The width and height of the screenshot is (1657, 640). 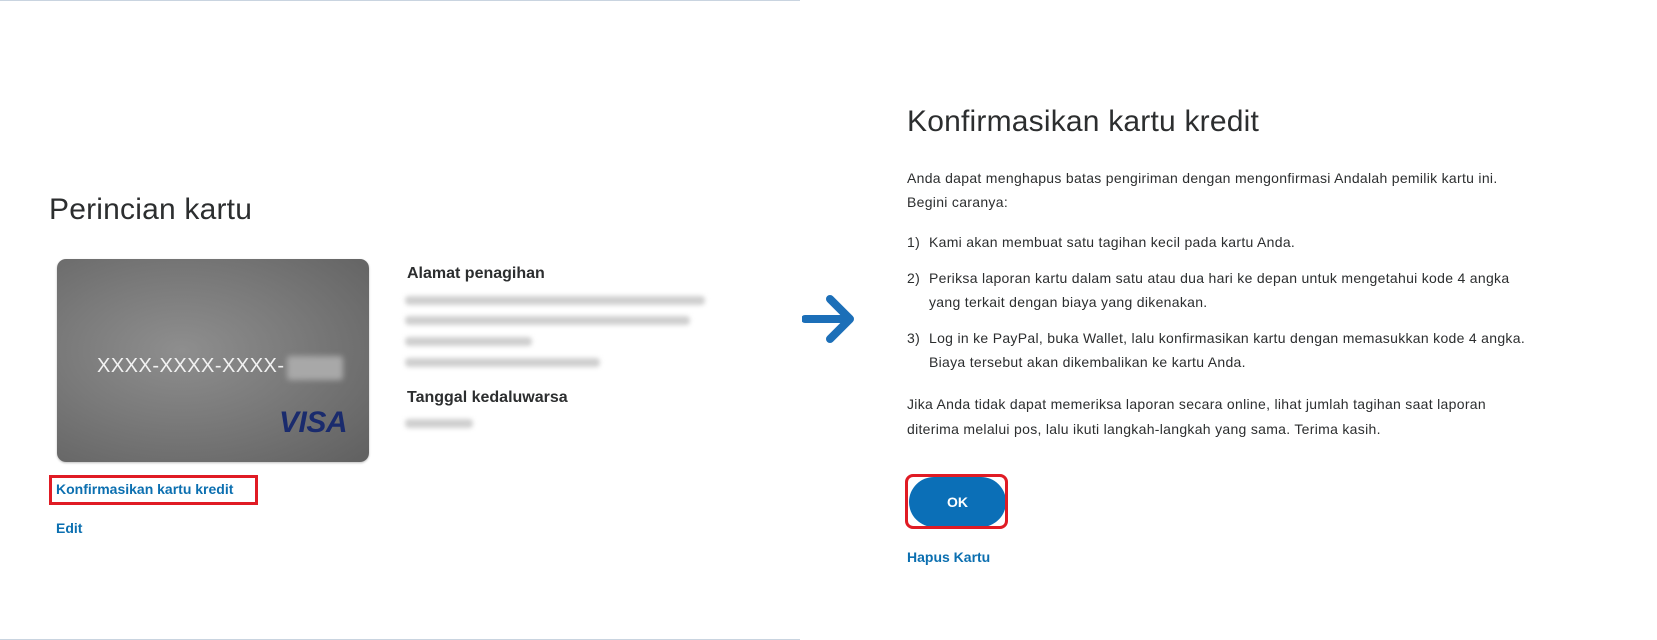 I want to click on step-number: 3), so click(x=914, y=338).